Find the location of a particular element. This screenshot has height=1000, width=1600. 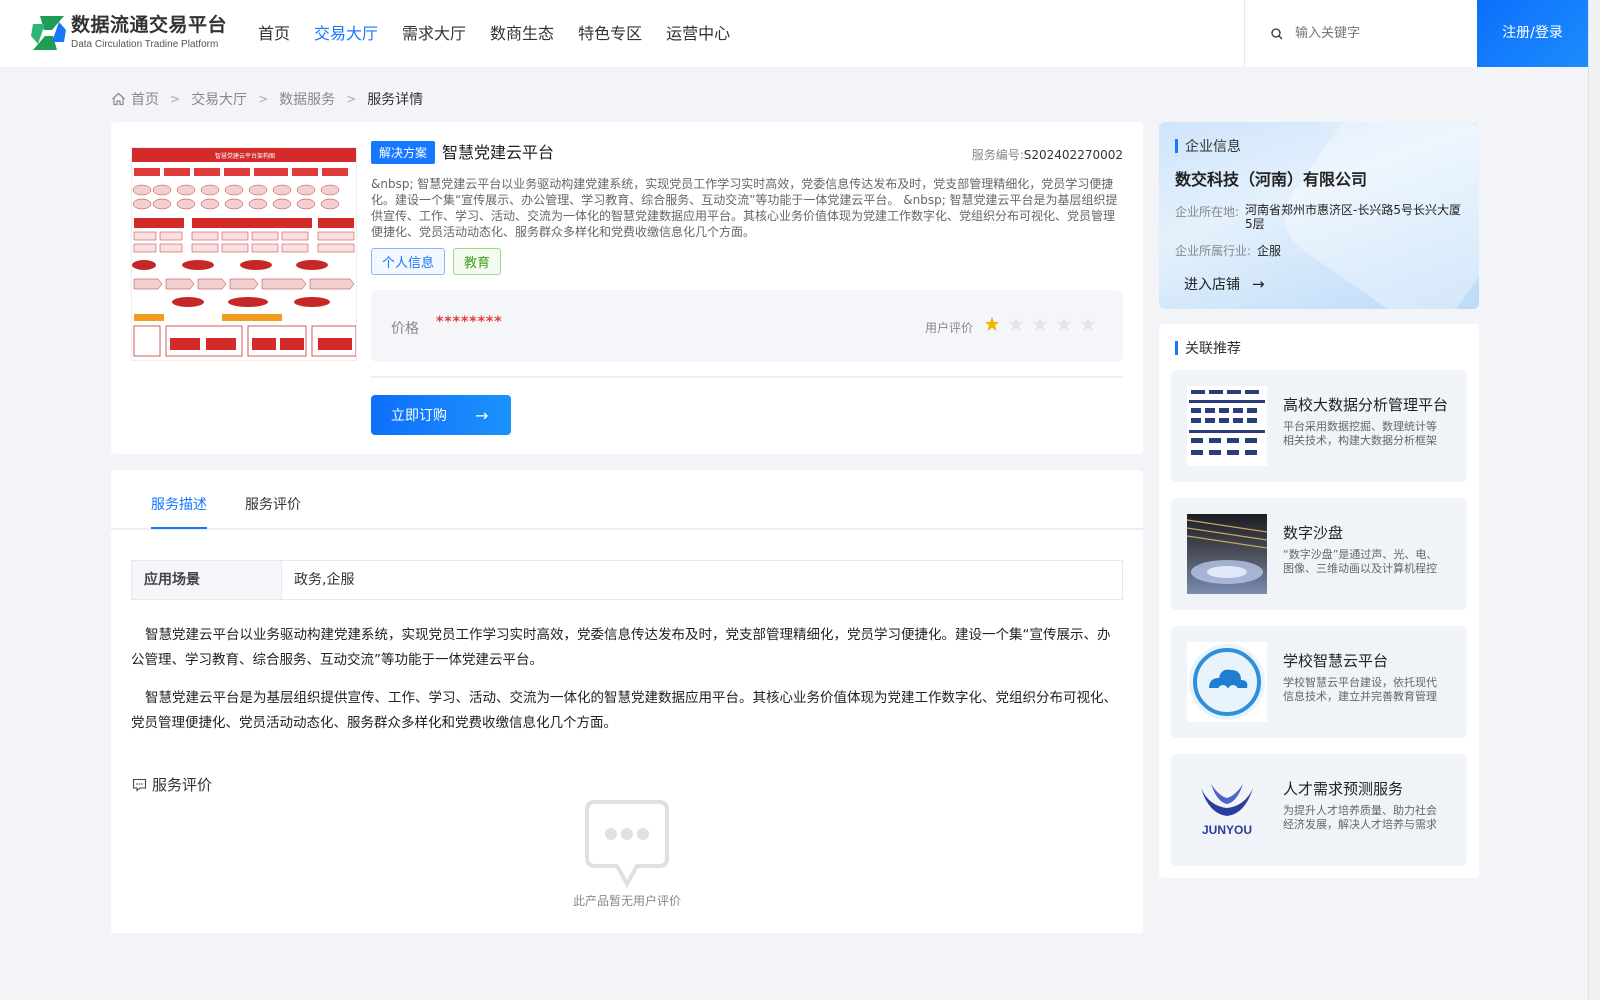

enterprise-location-row: 企业所在地: 河南省郑州市惠济区-长兴路5号长兴大厦5层 is located at coordinates (1320, 217).